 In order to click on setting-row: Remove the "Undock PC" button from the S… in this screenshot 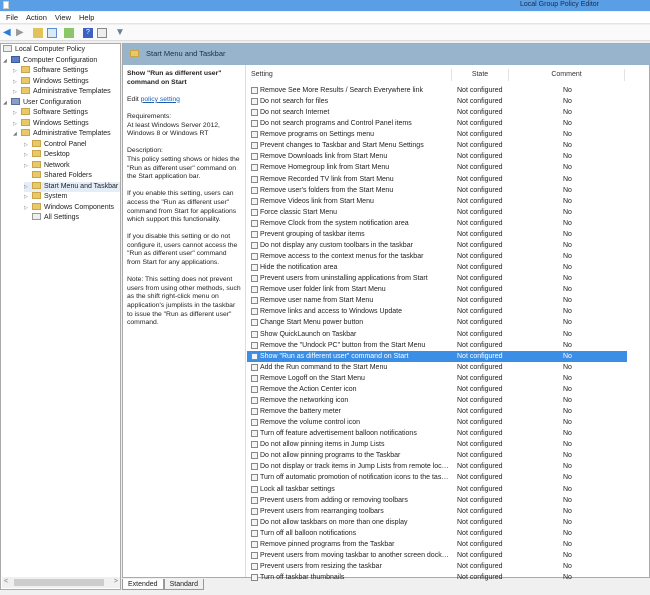, I will do `click(437, 345)`.